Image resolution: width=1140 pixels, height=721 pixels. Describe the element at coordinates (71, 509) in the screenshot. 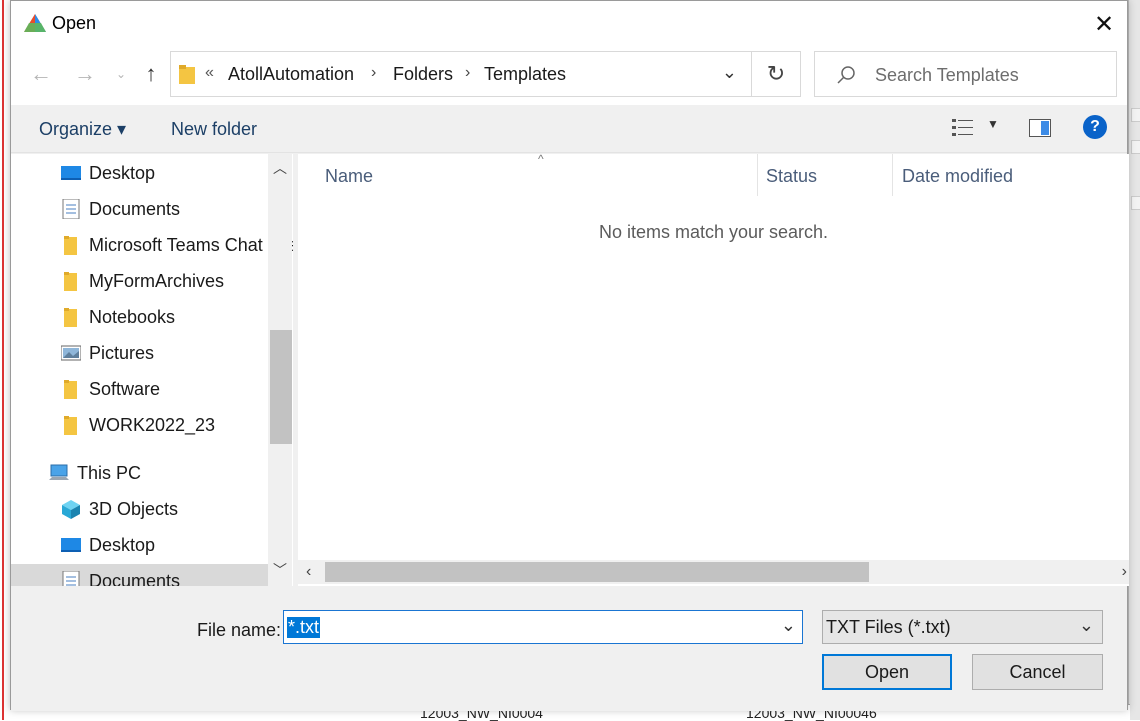

I see `3d-objects-icon` at that location.